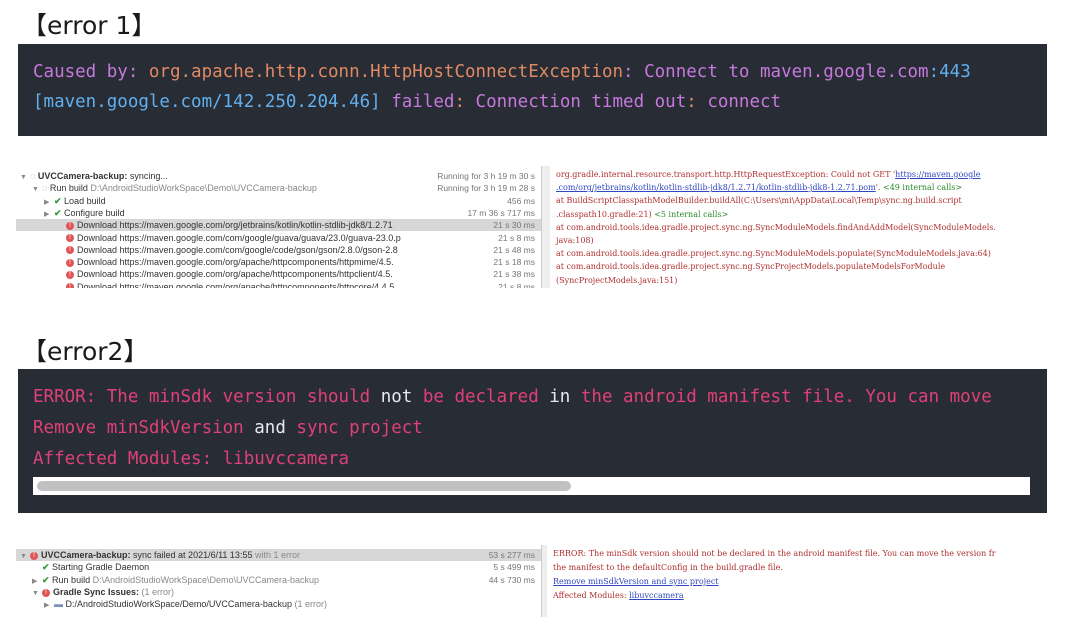 The height and width of the screenshot is (644, 1080). What do you see at coordinates (511, 555) in the screenshot?
I see `elapsed-time: 53 s 277 ms` at bounding box center [511, 555].